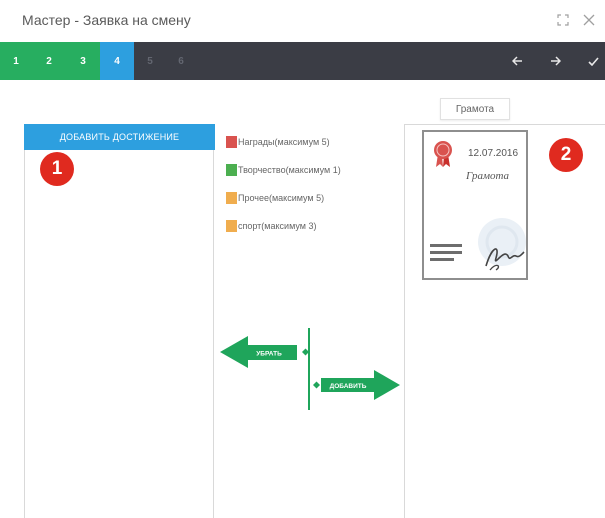 The width and height of the screenshot is (605, 518). Describe the element at coordinates (348, 386) in the screenshot. I see `add-label: ДОБАВИТЬ` at that location.